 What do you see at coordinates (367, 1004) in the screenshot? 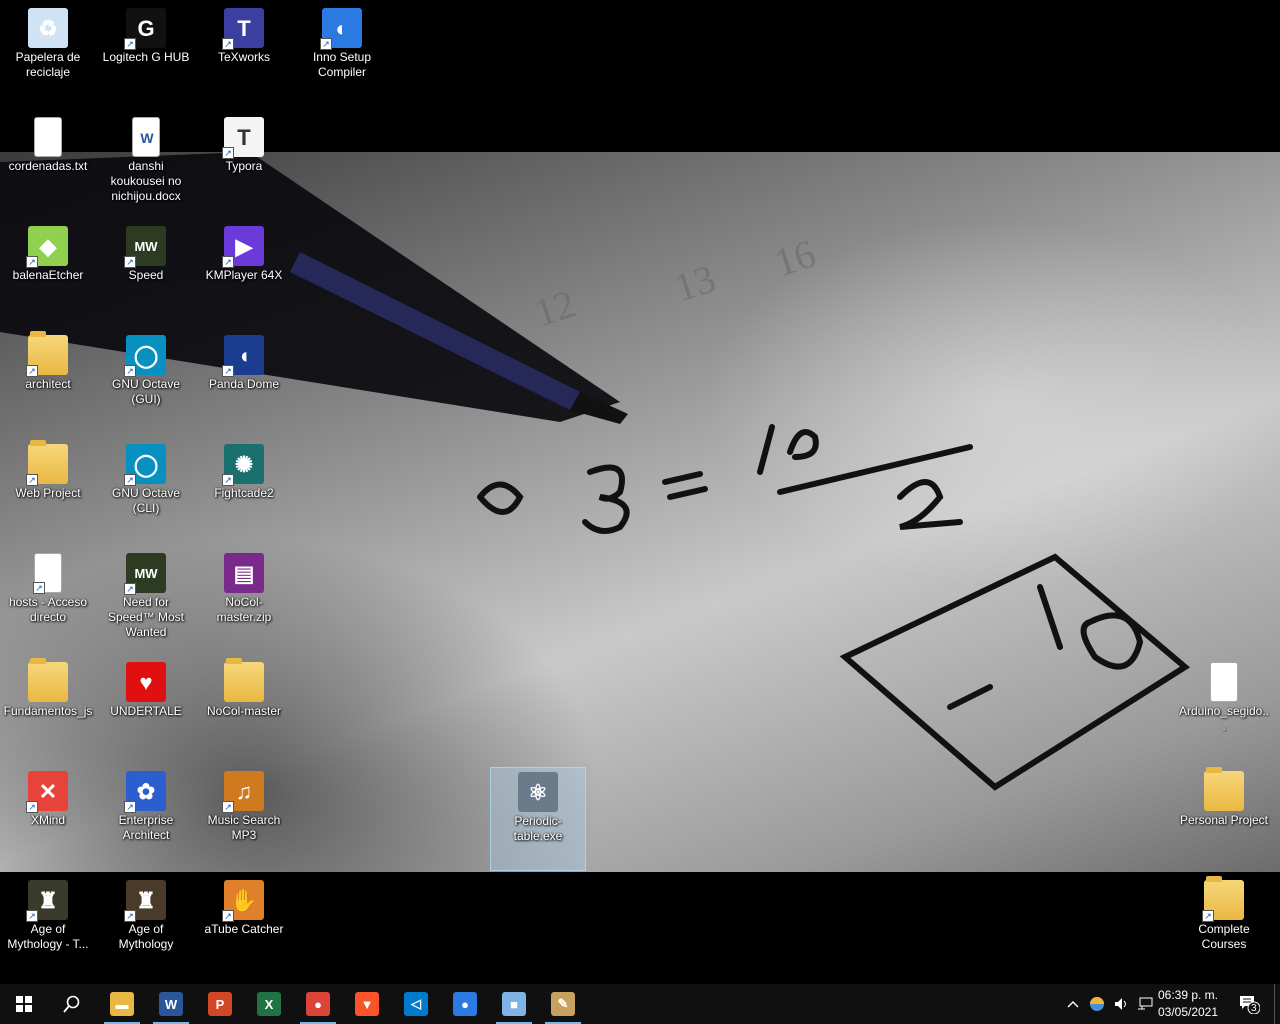
I see `taskbar-brave-button: ▼` at bounding box center [367, 1004].